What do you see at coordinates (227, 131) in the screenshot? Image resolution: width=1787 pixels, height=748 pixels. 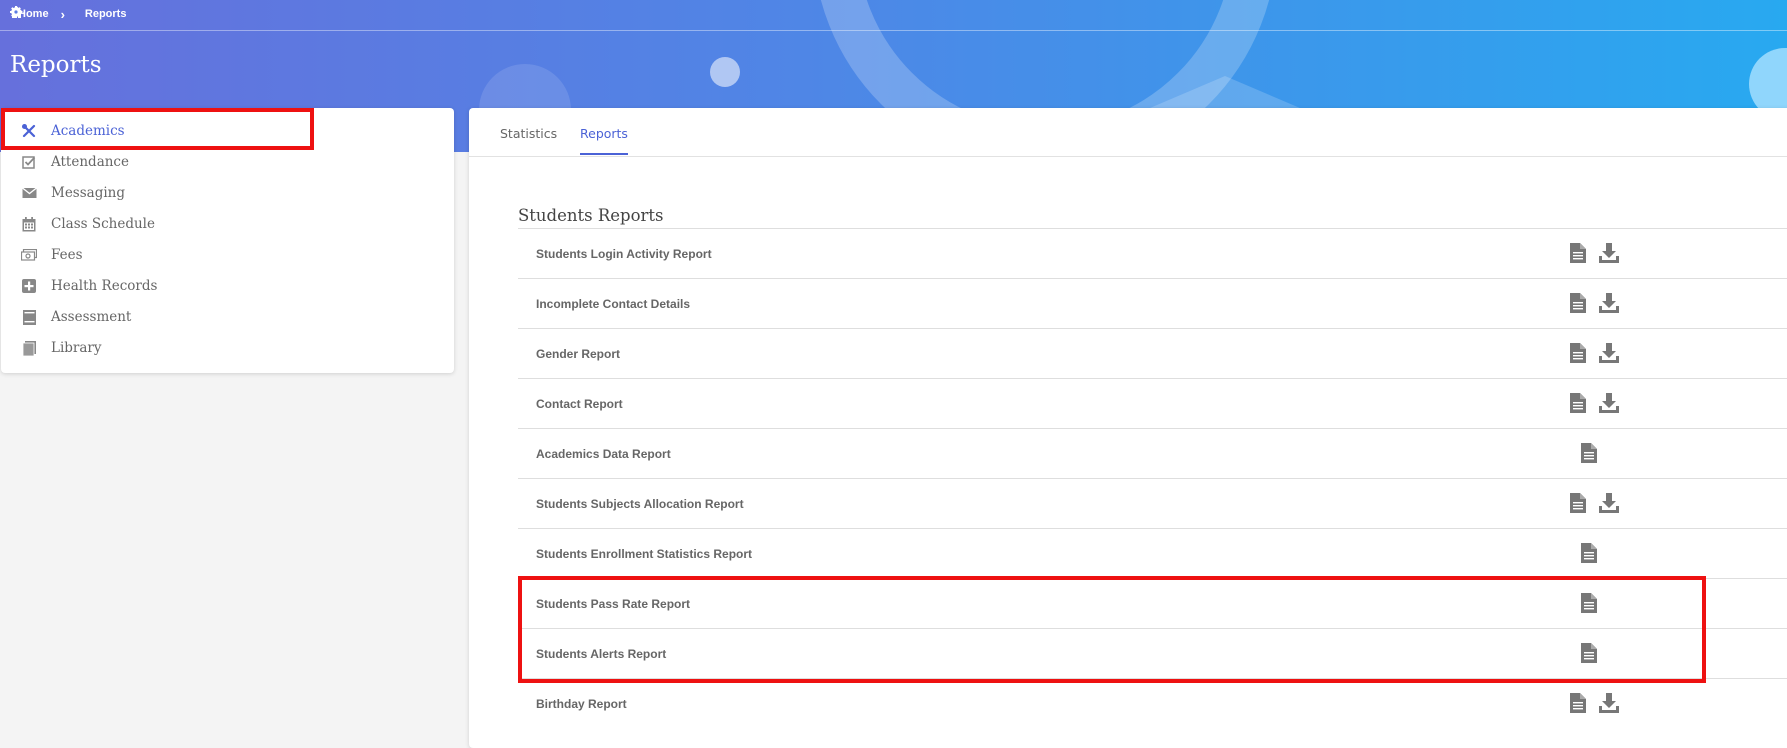 I see `sidebar-item-academics: Academics` at bounding box center [227, 131].